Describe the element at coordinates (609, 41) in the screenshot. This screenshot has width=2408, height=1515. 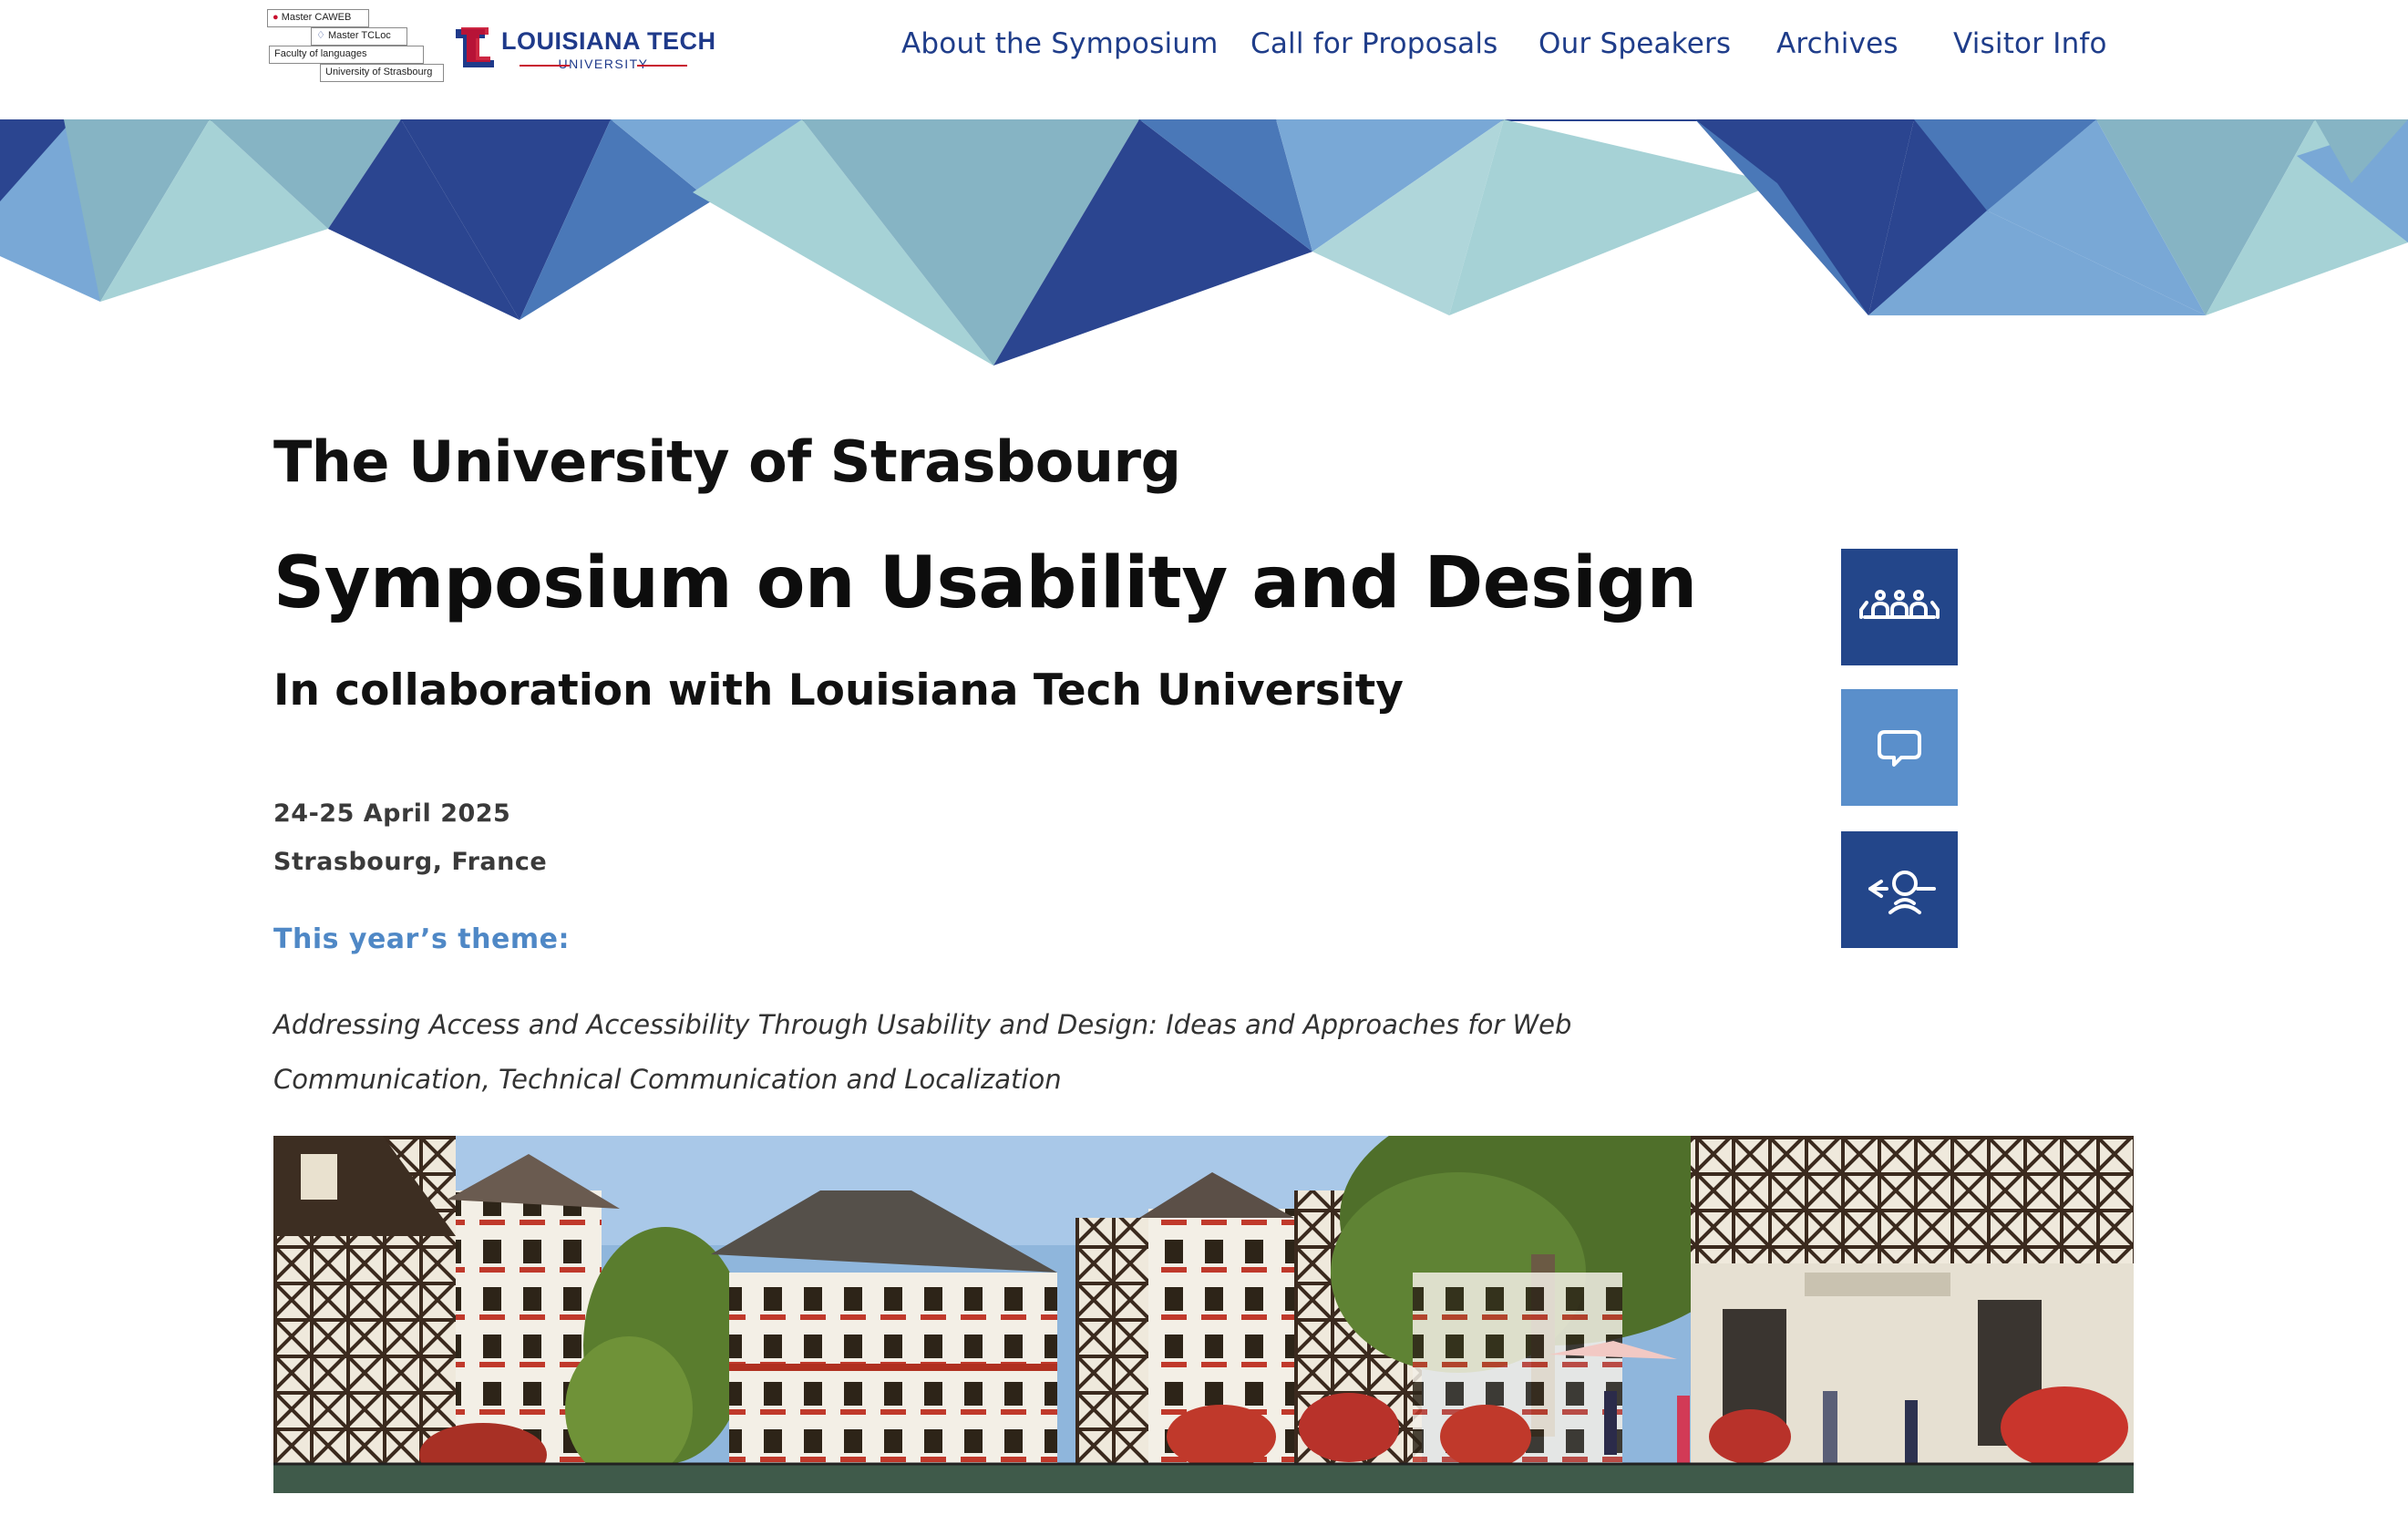
I see `latech-name: LOUISIANA TECH` at that location.